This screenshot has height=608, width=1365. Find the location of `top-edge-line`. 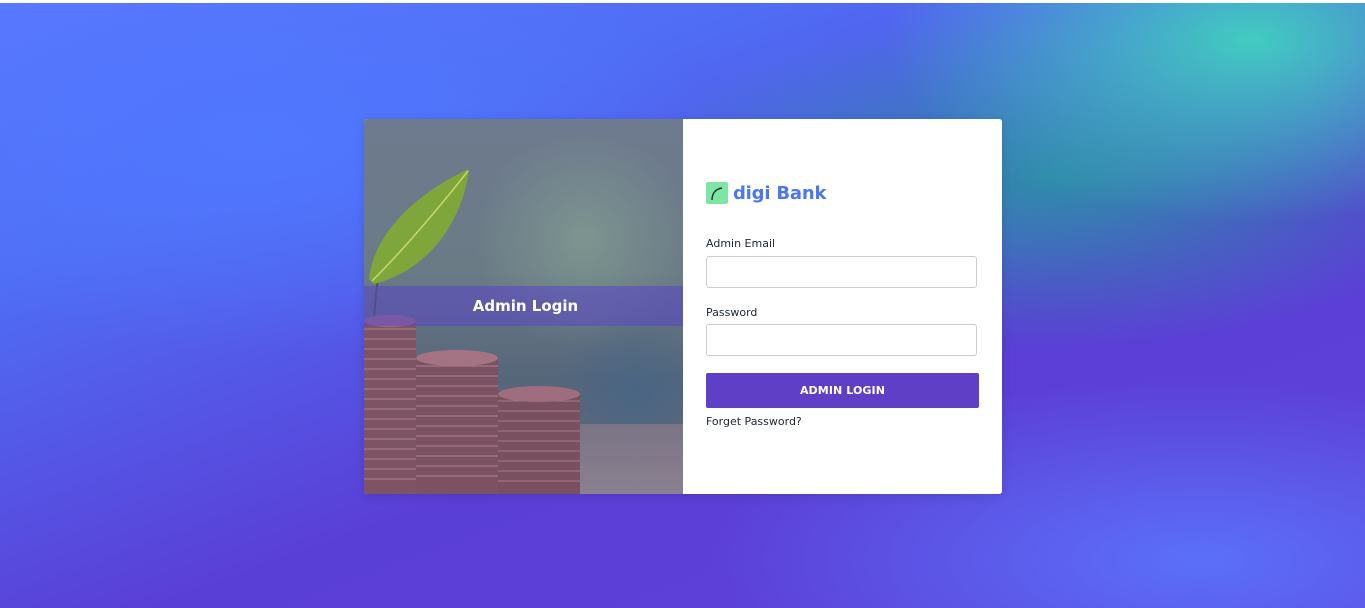

top-edge-line is located at coordinates (682, 1).